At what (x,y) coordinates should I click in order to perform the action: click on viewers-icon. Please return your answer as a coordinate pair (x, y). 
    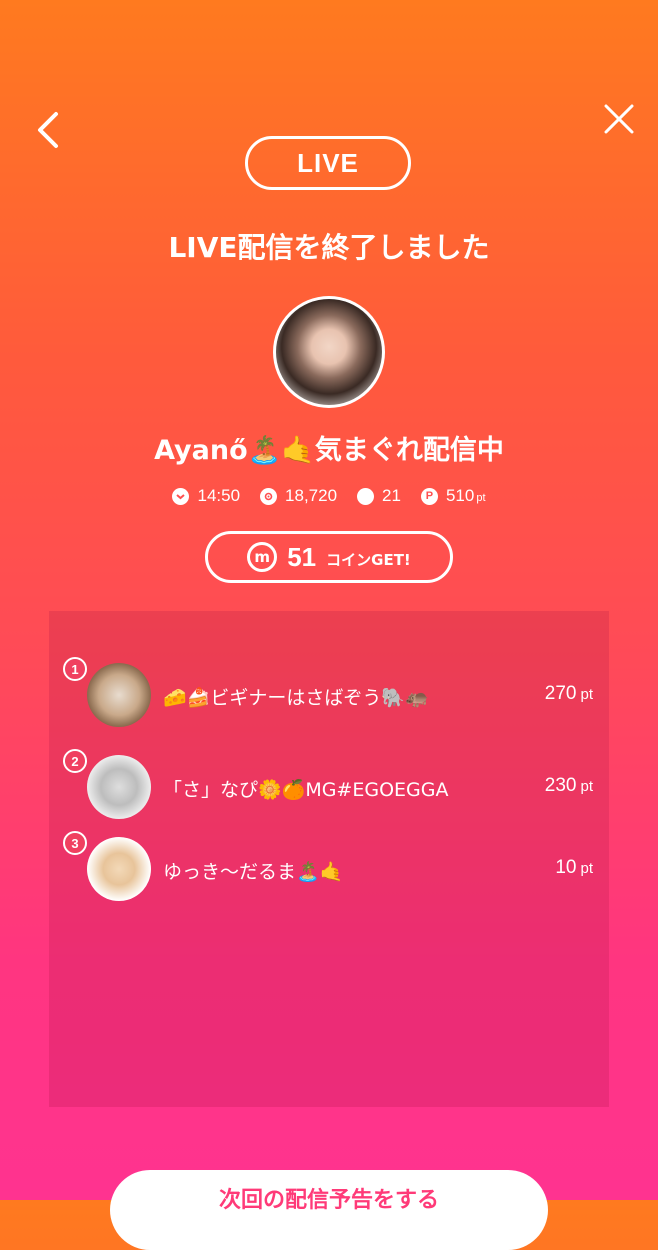
    Looking at the image, I should click on (269, 496).